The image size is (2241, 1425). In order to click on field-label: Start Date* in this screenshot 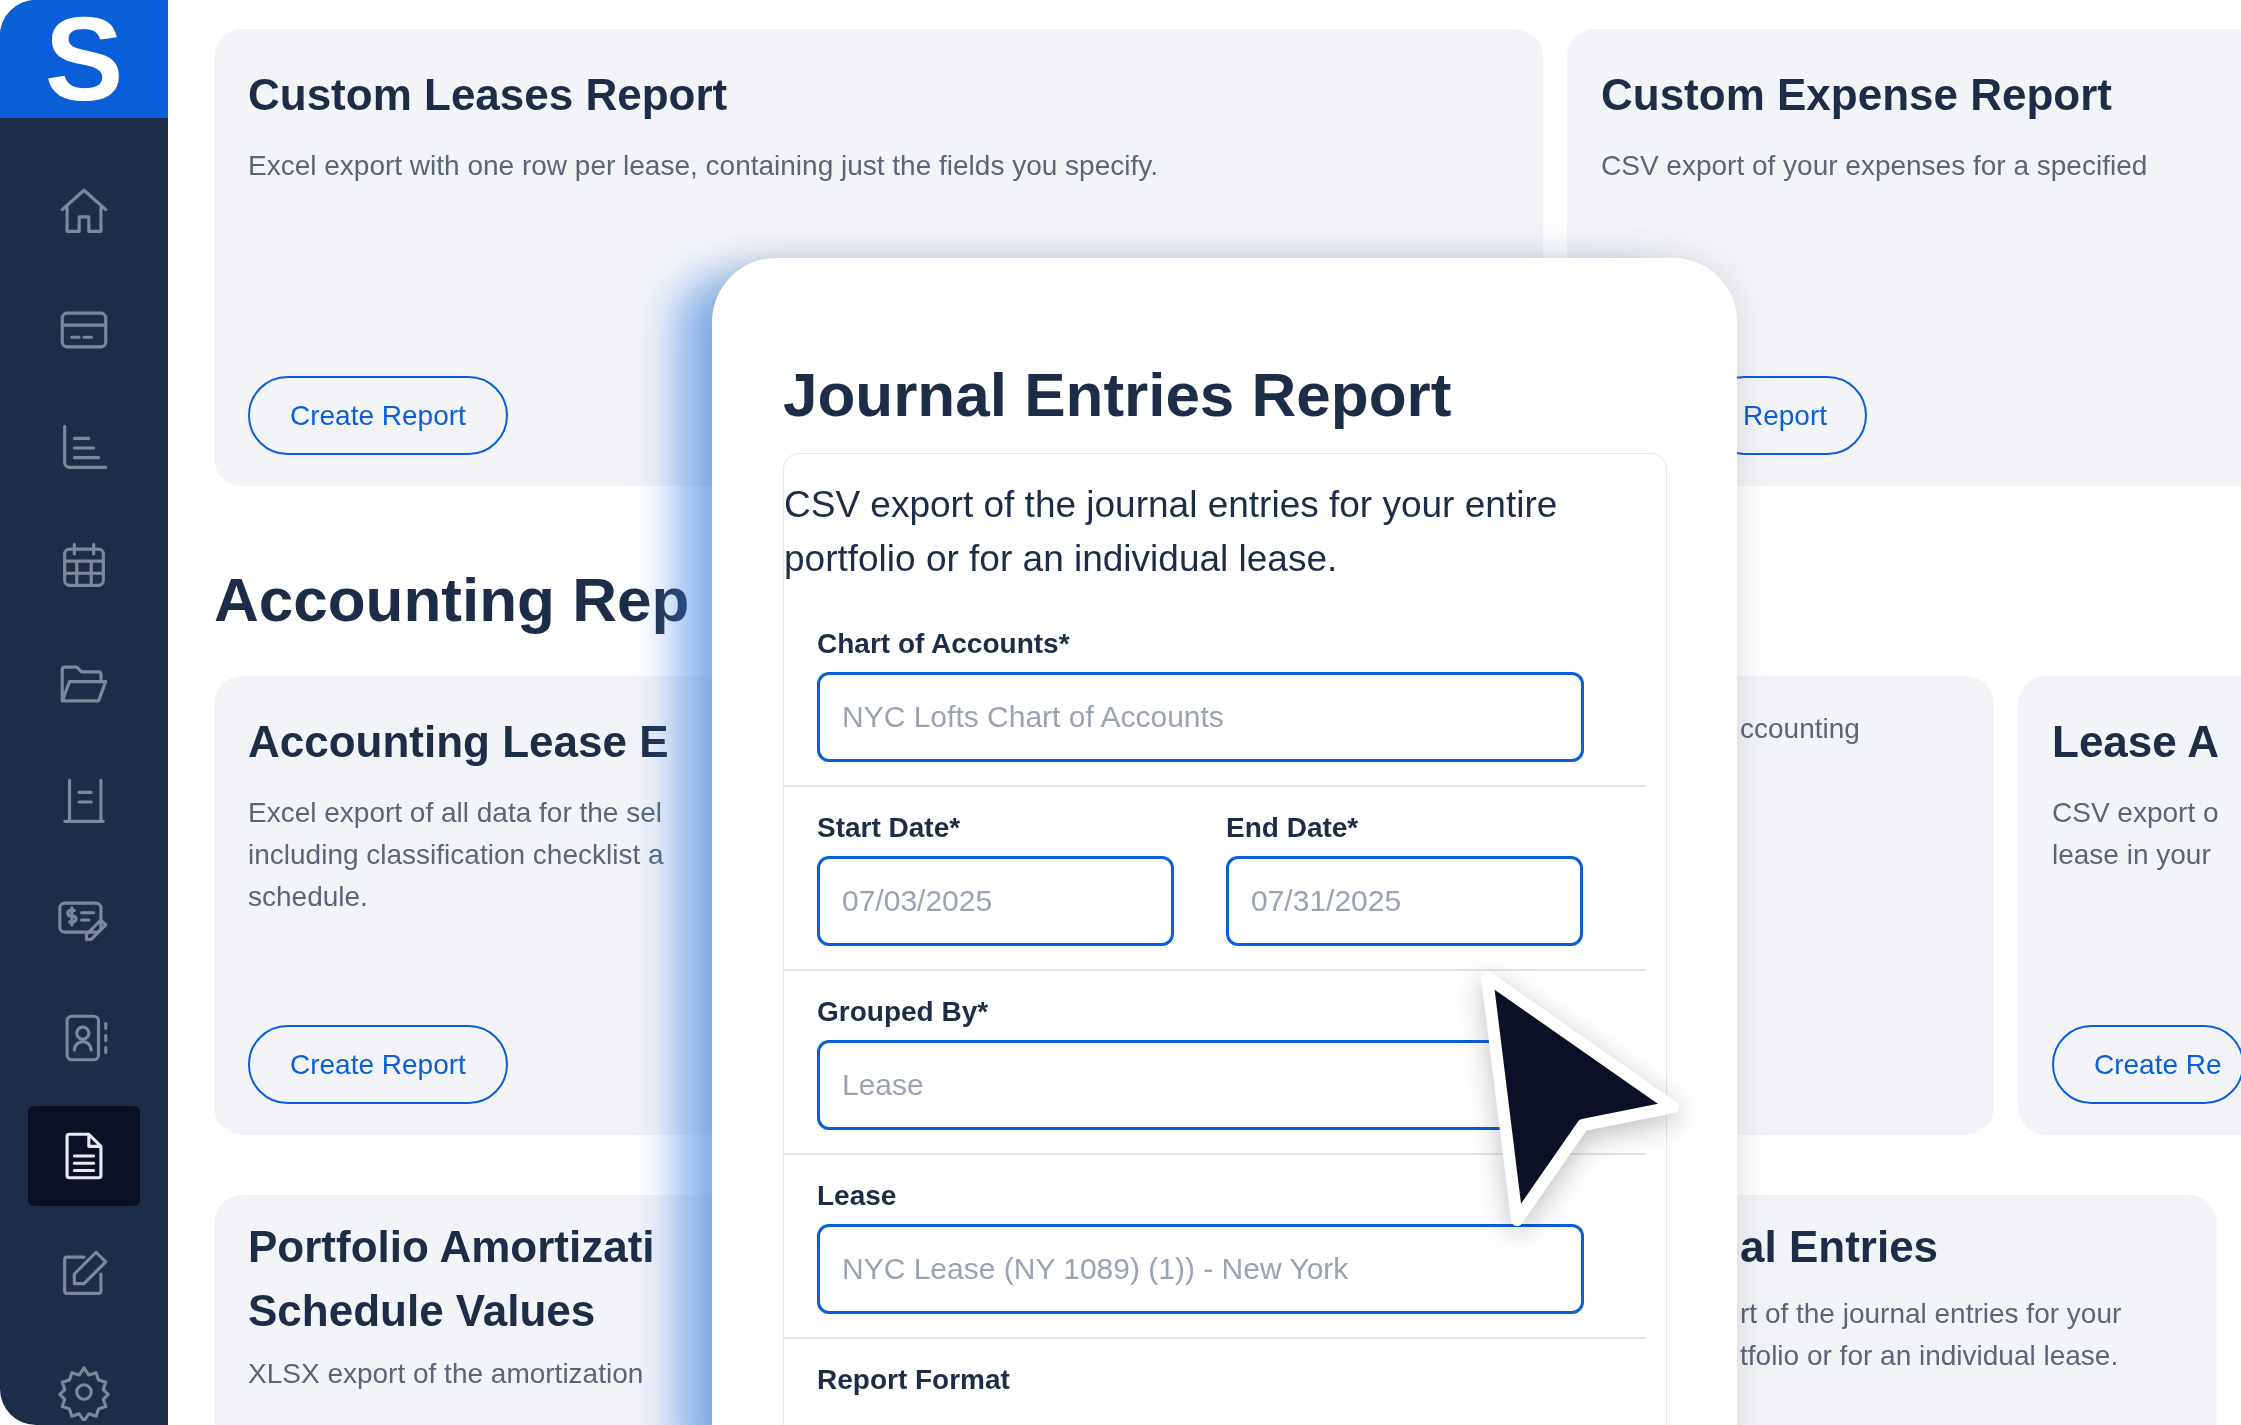, I will do `click(889, 828)`.